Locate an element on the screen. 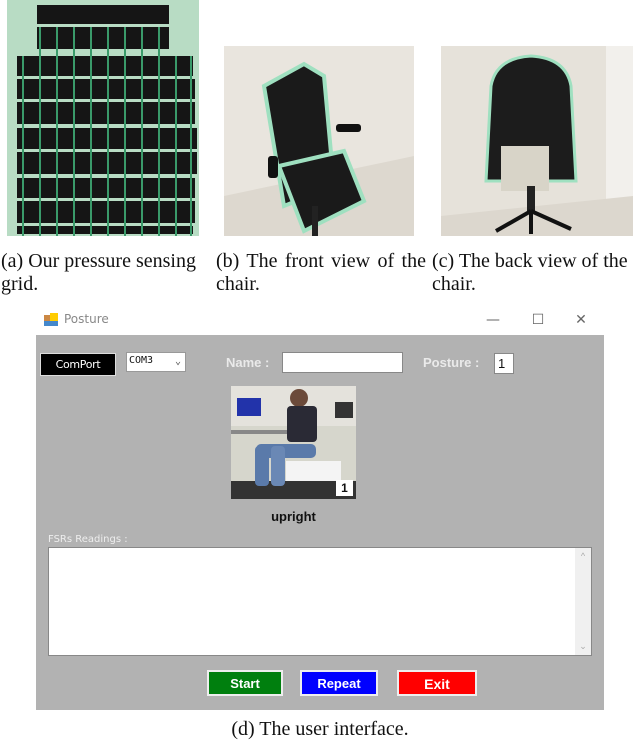 This screenshot has height=746, width=640. pressure-grid-illustration is located at coordinates (103, 118).